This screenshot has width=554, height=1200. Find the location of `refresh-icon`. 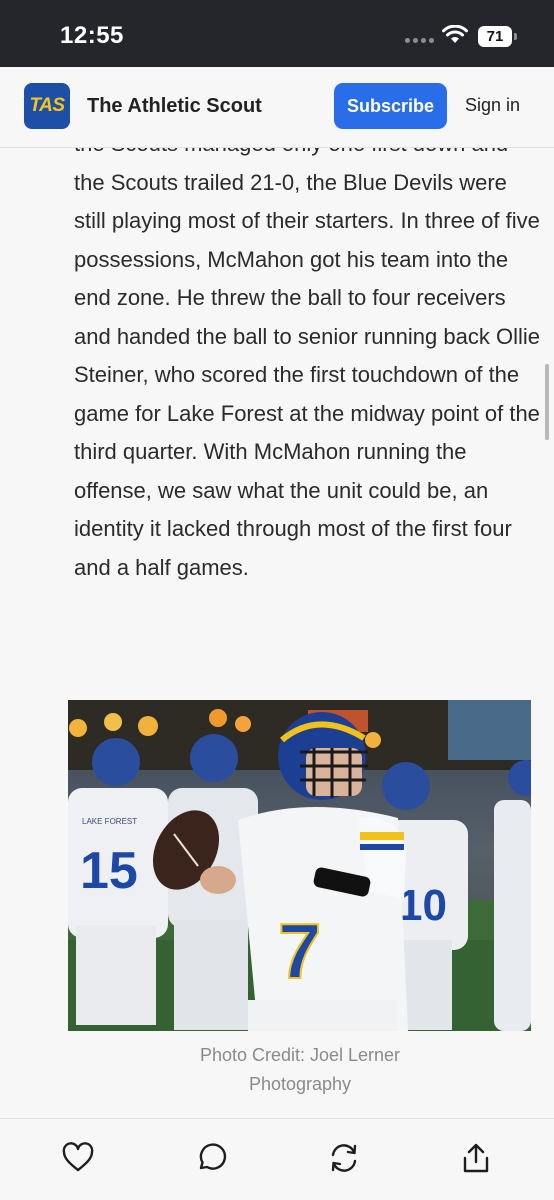

refresh-icon is located at coordinates (344, 1158).